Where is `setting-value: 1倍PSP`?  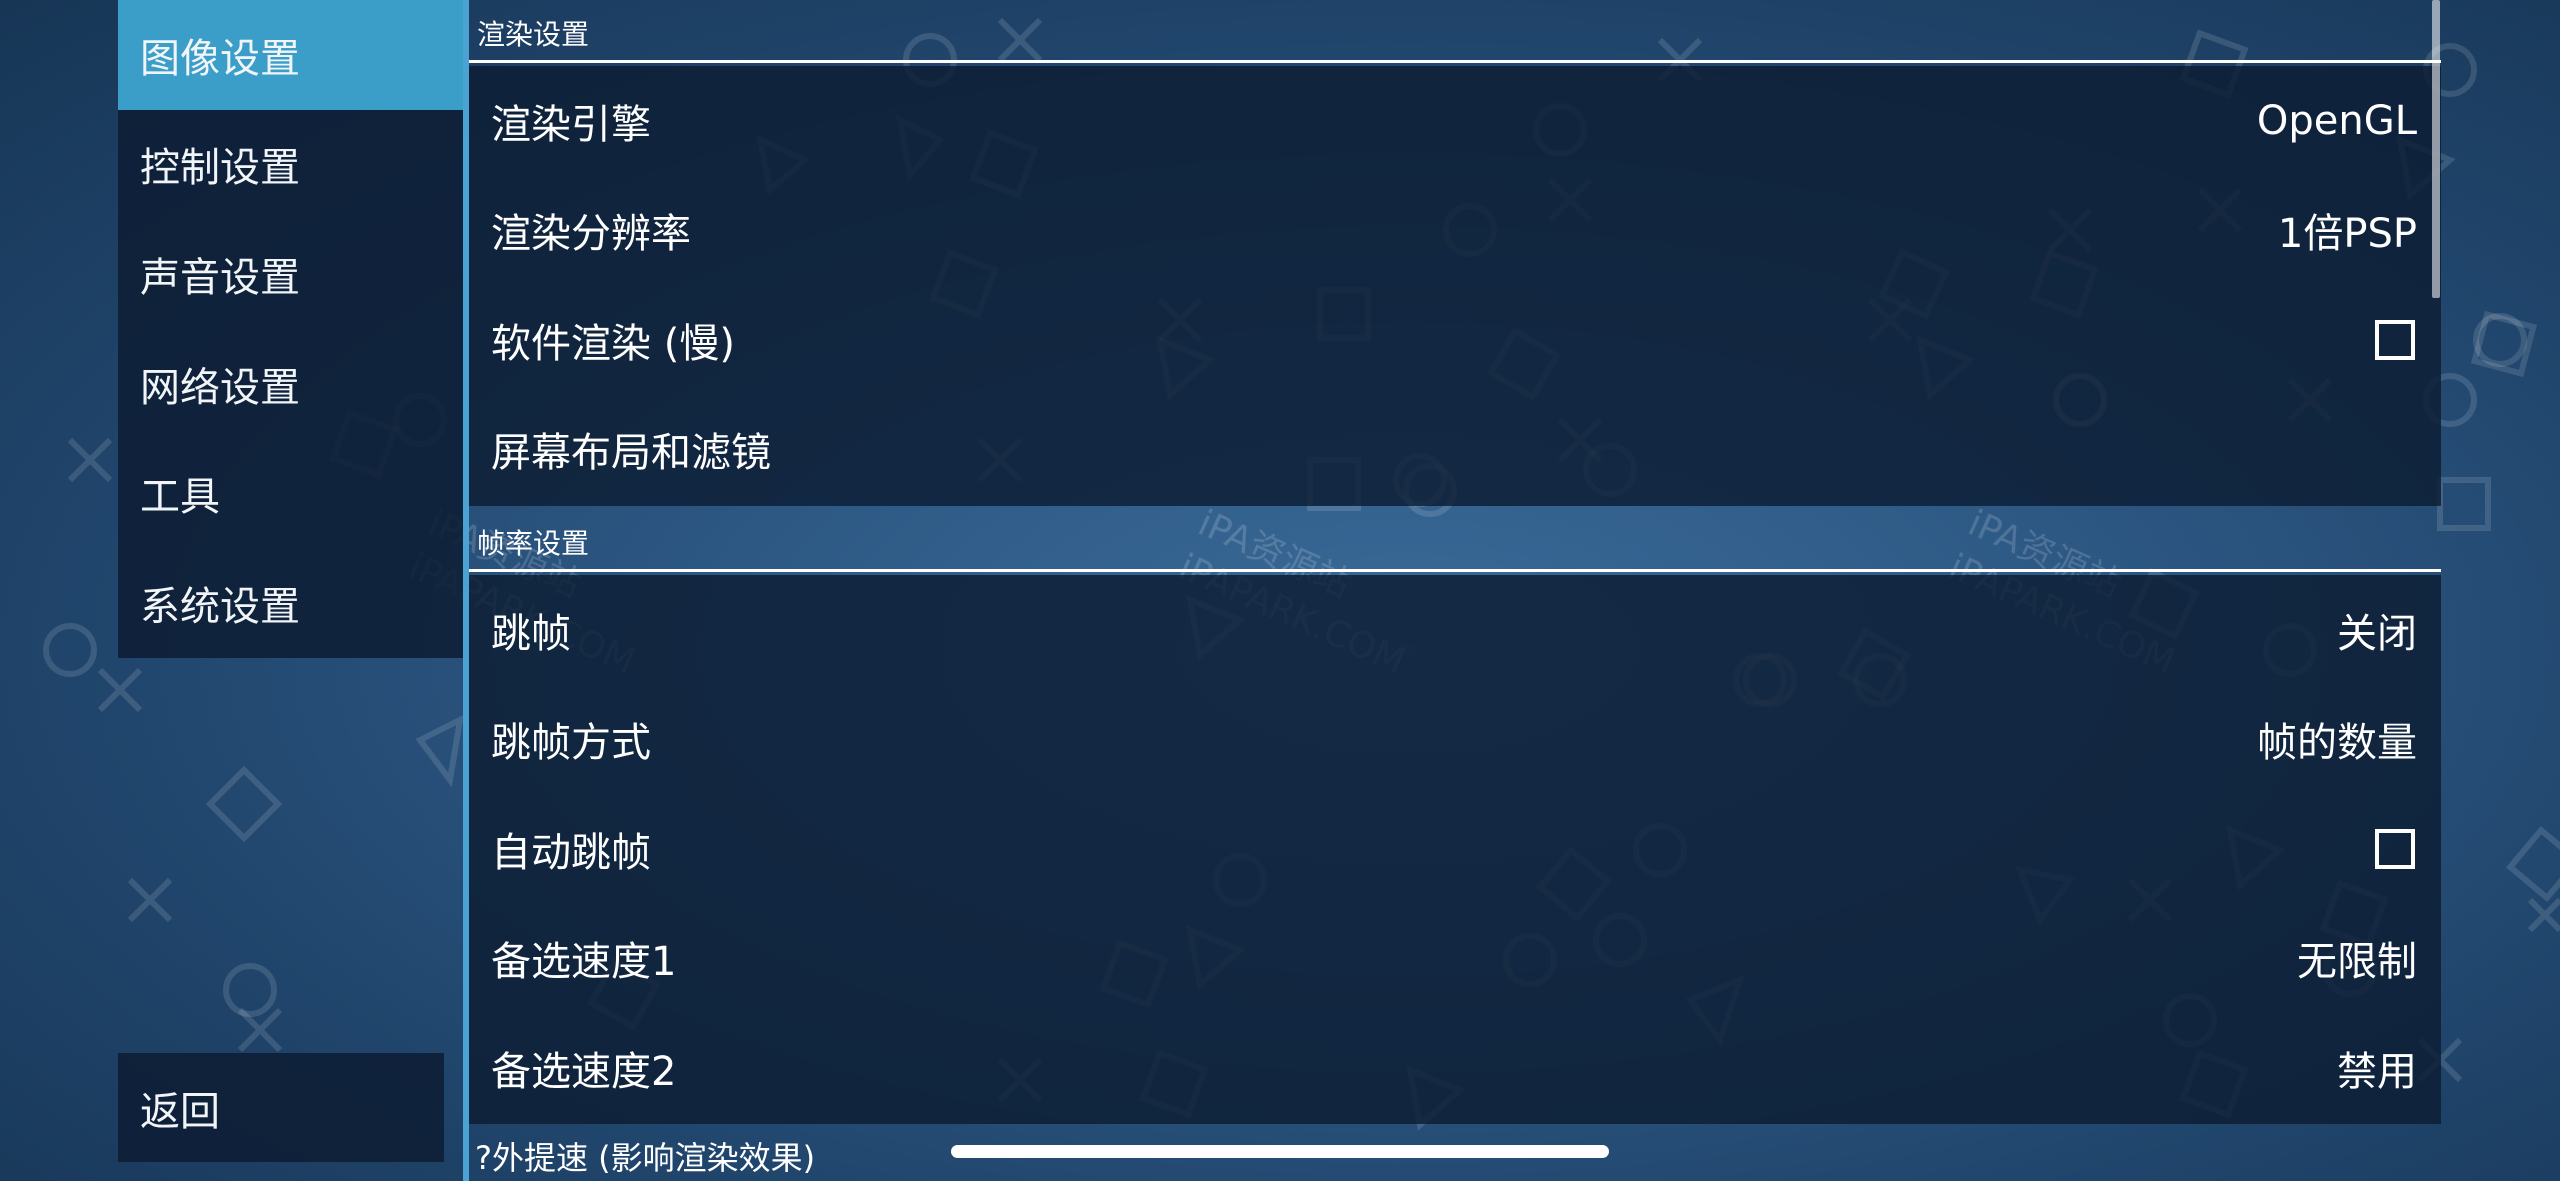 setting-value: 1倍PSP is located at coordinates (2347, 234).